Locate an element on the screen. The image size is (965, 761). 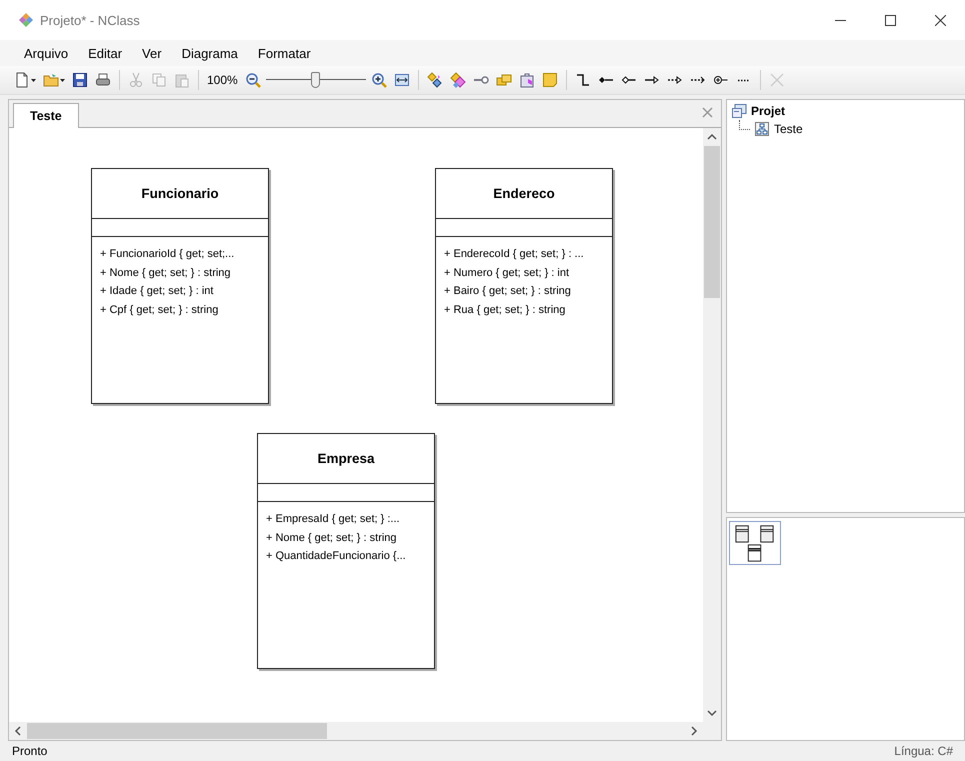
save-button is located at coordinates (80, 80).